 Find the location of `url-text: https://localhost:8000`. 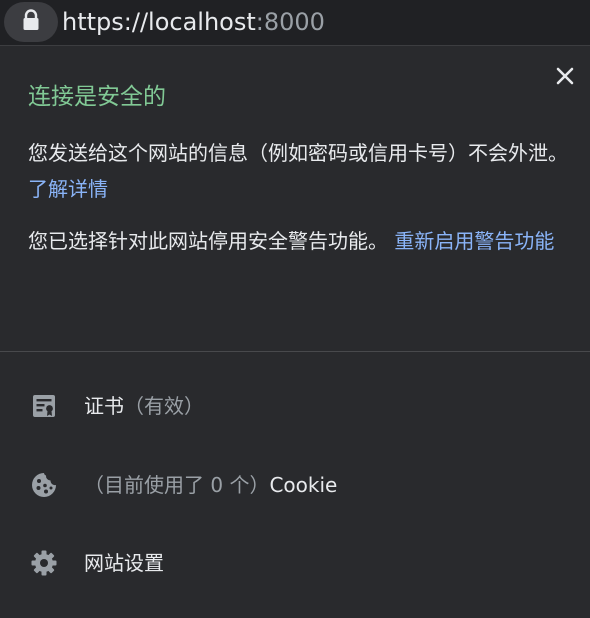

url-text: https://localhost:8000 is located at coordinates (193, 22).